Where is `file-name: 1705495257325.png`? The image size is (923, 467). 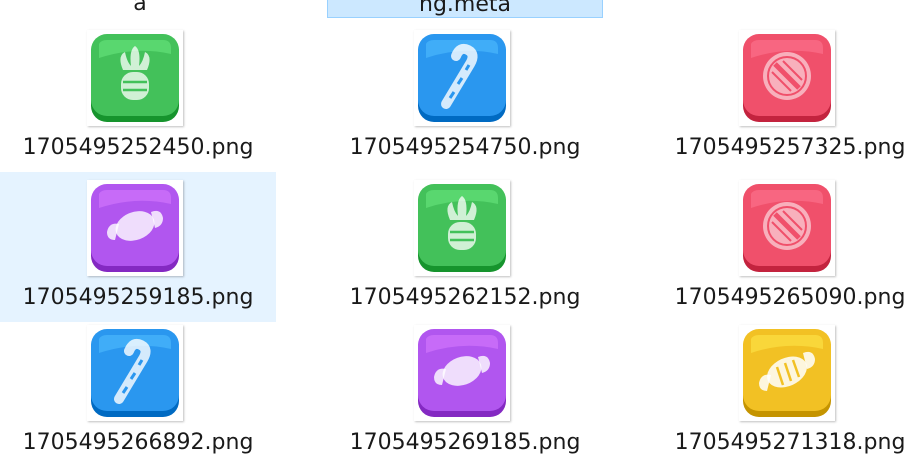
file-name: 1705495257325.png is located at coordinates (790, 147).